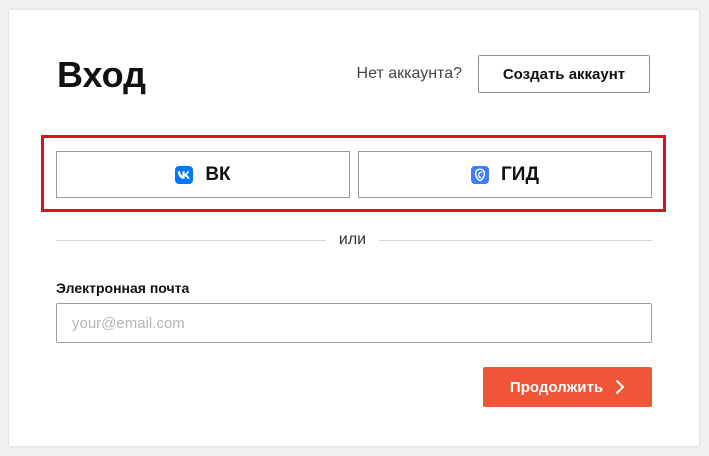  I want to click on gid-logo-icon, so click(480, 174).